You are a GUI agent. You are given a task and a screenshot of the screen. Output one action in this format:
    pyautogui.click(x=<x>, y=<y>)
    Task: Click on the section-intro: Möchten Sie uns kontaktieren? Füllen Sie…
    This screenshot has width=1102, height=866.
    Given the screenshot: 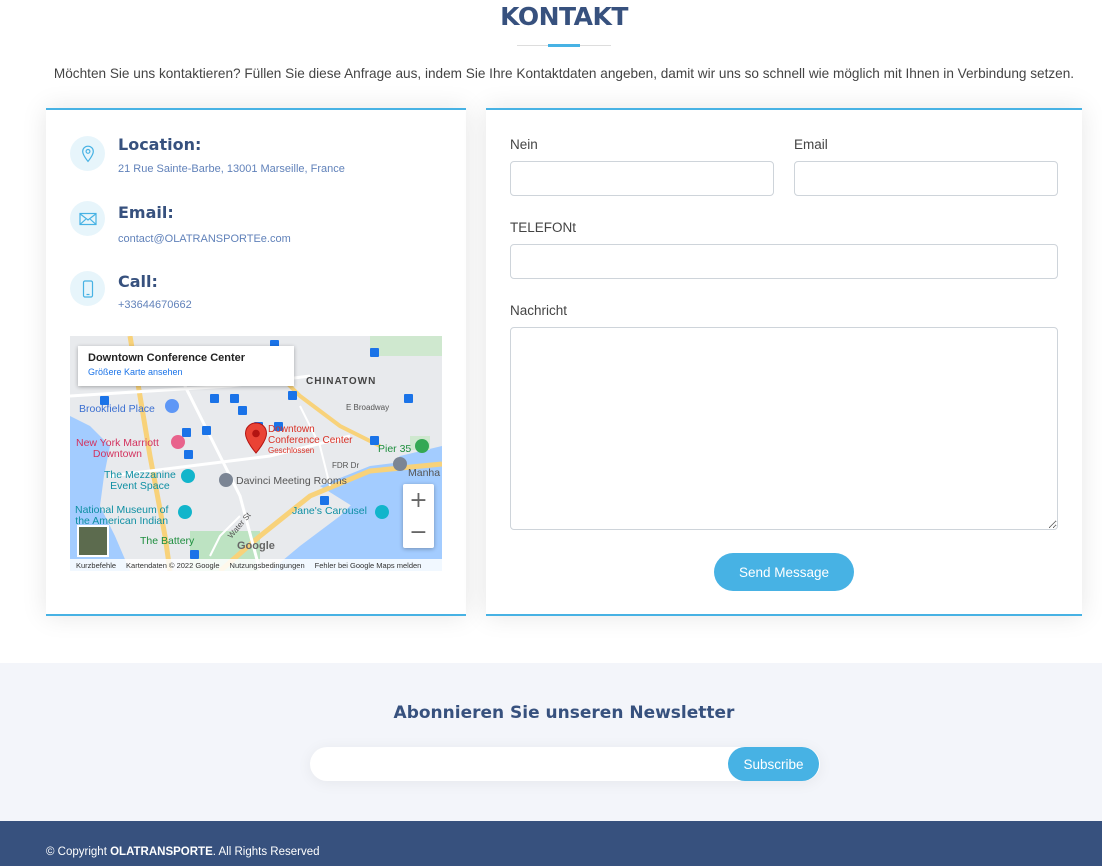 What is the action you would take?
    pyautogui.click(x=564, y=73)
    